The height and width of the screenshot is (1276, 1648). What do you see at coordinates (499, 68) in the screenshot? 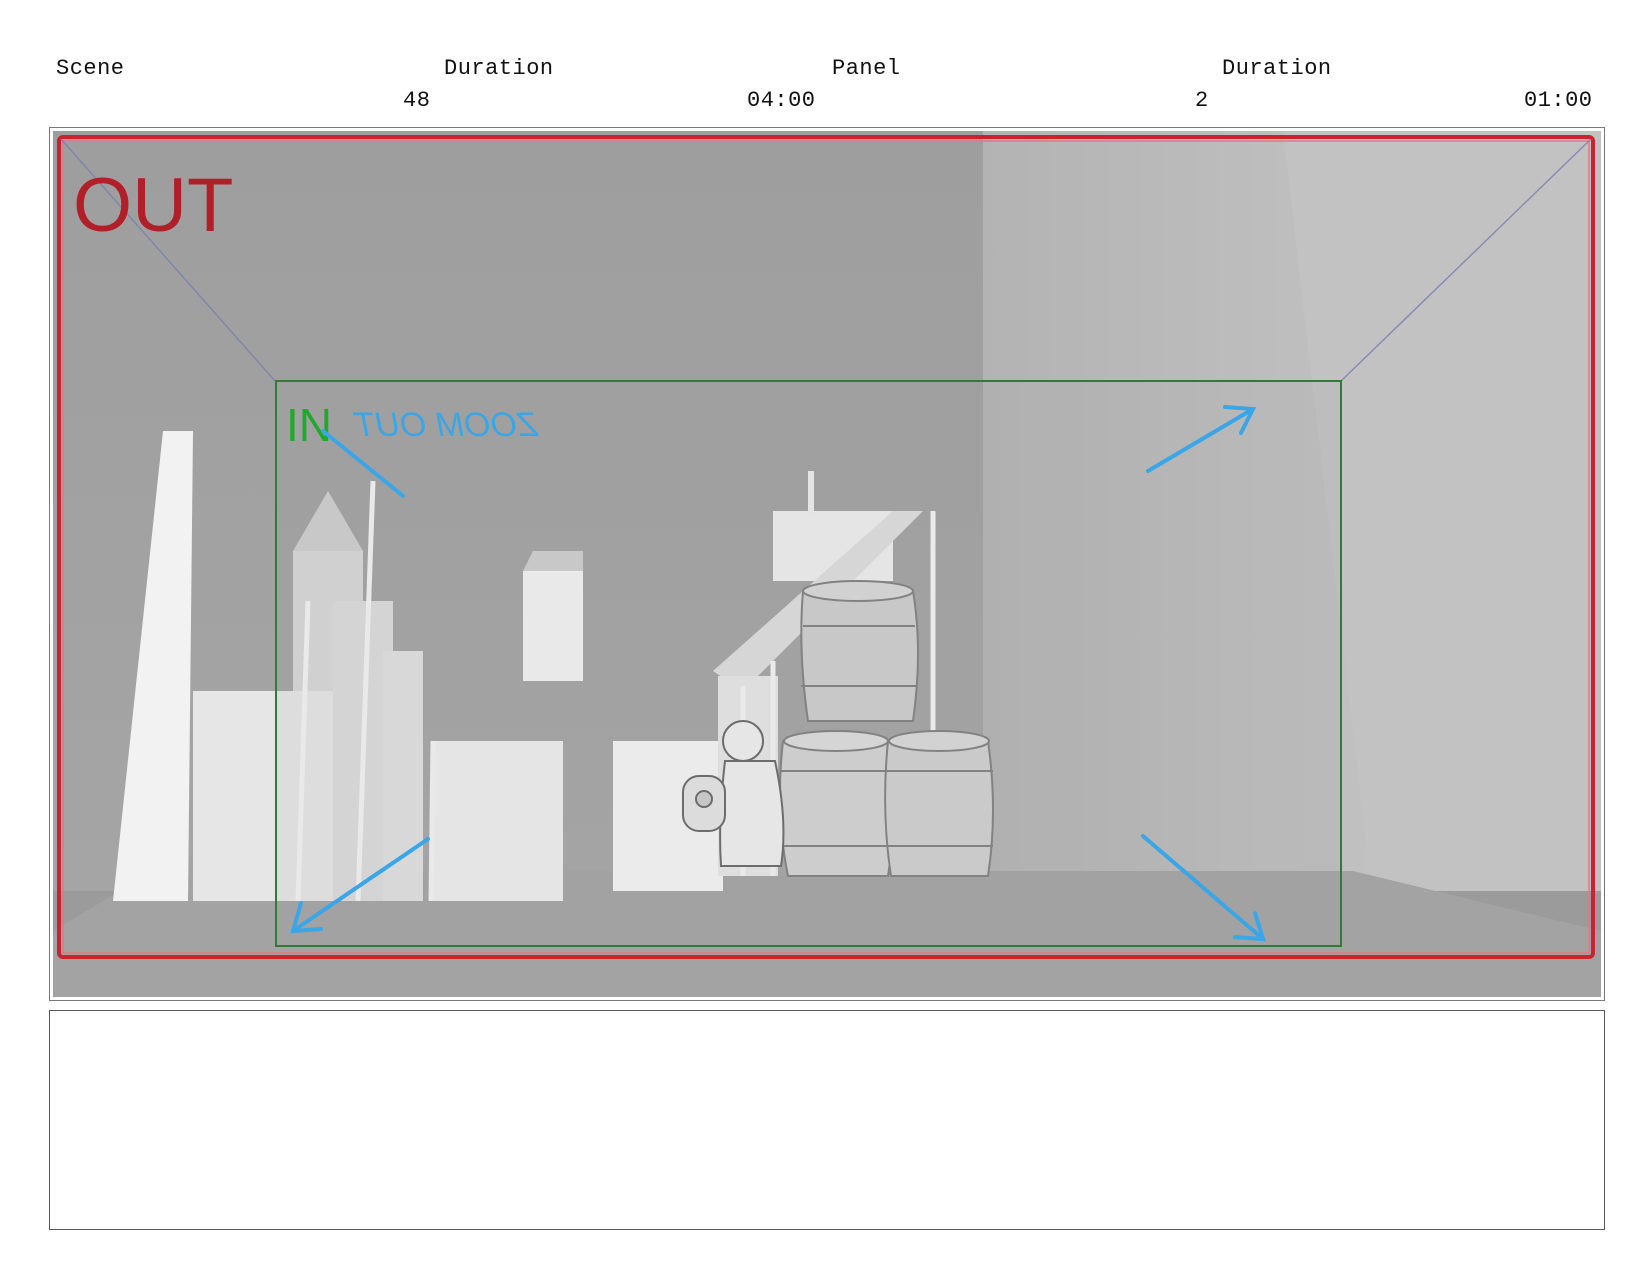
I see `scene-duration-label: Duration` at bounding box center [499, 68].